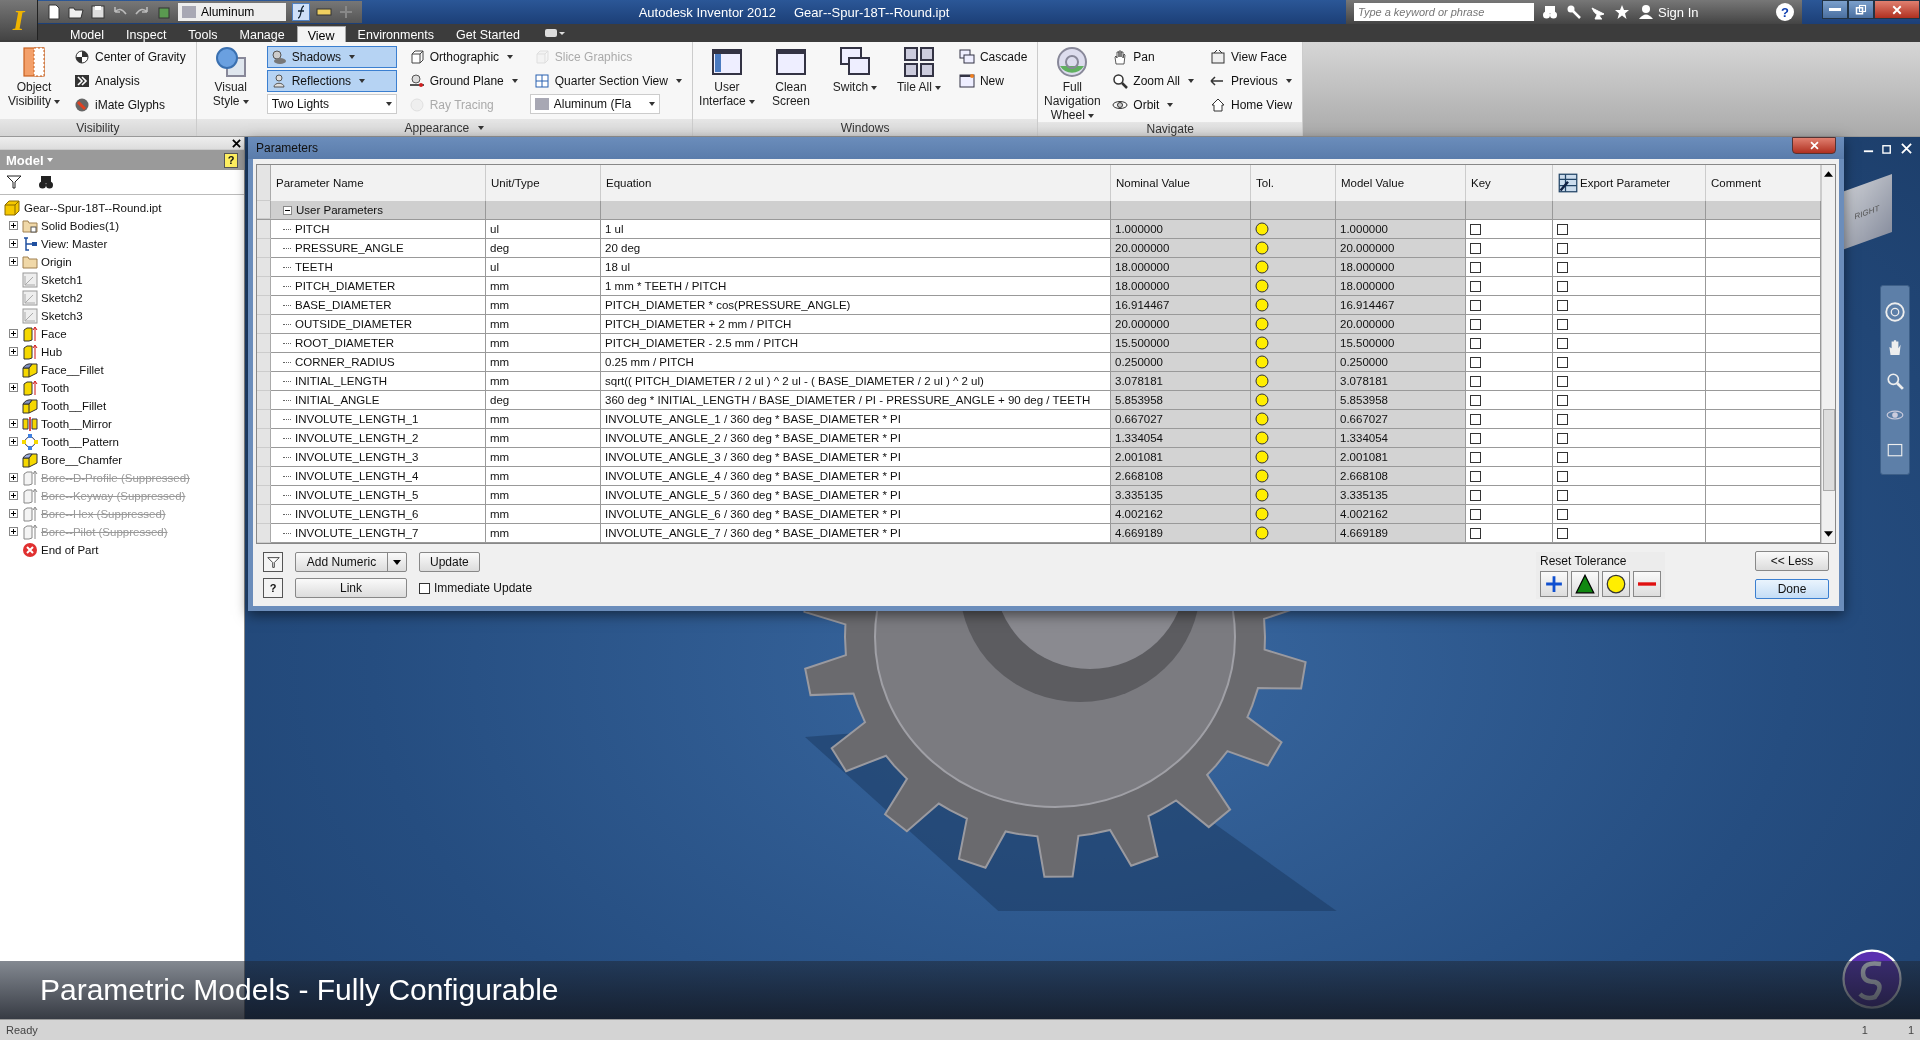 This screenshot has height=1040, width=1920. Describe the element at coordinates (378, 267) in the screenshot. I see `table-cell: TEETH` at that location.